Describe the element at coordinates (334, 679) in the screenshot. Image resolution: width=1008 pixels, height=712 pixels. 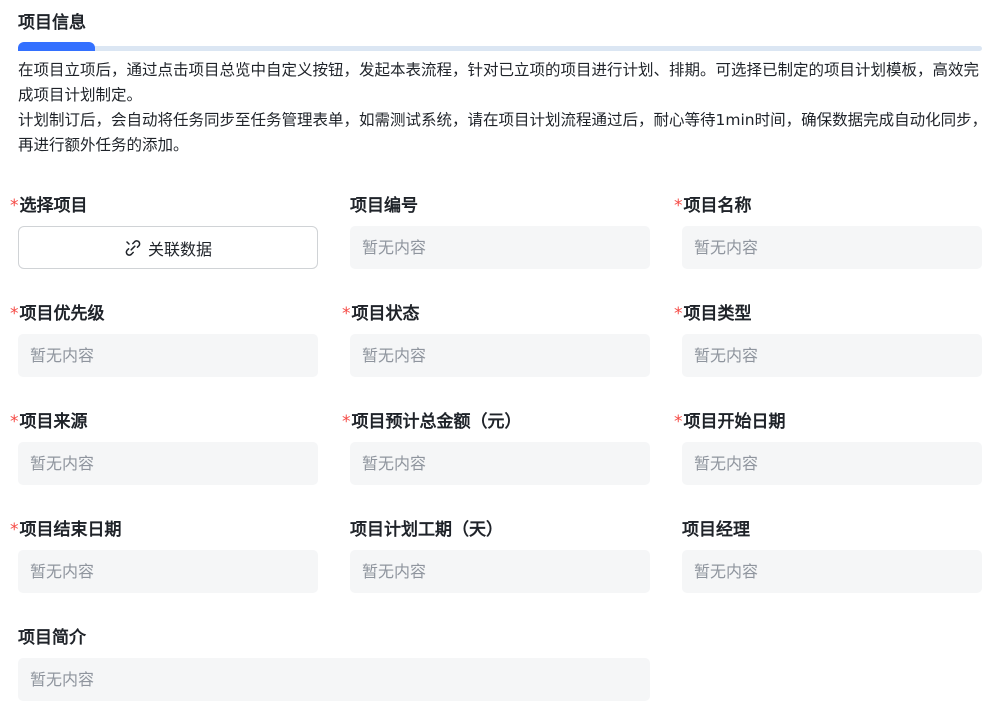
I see `summary-field: 暂无内容` at that location.